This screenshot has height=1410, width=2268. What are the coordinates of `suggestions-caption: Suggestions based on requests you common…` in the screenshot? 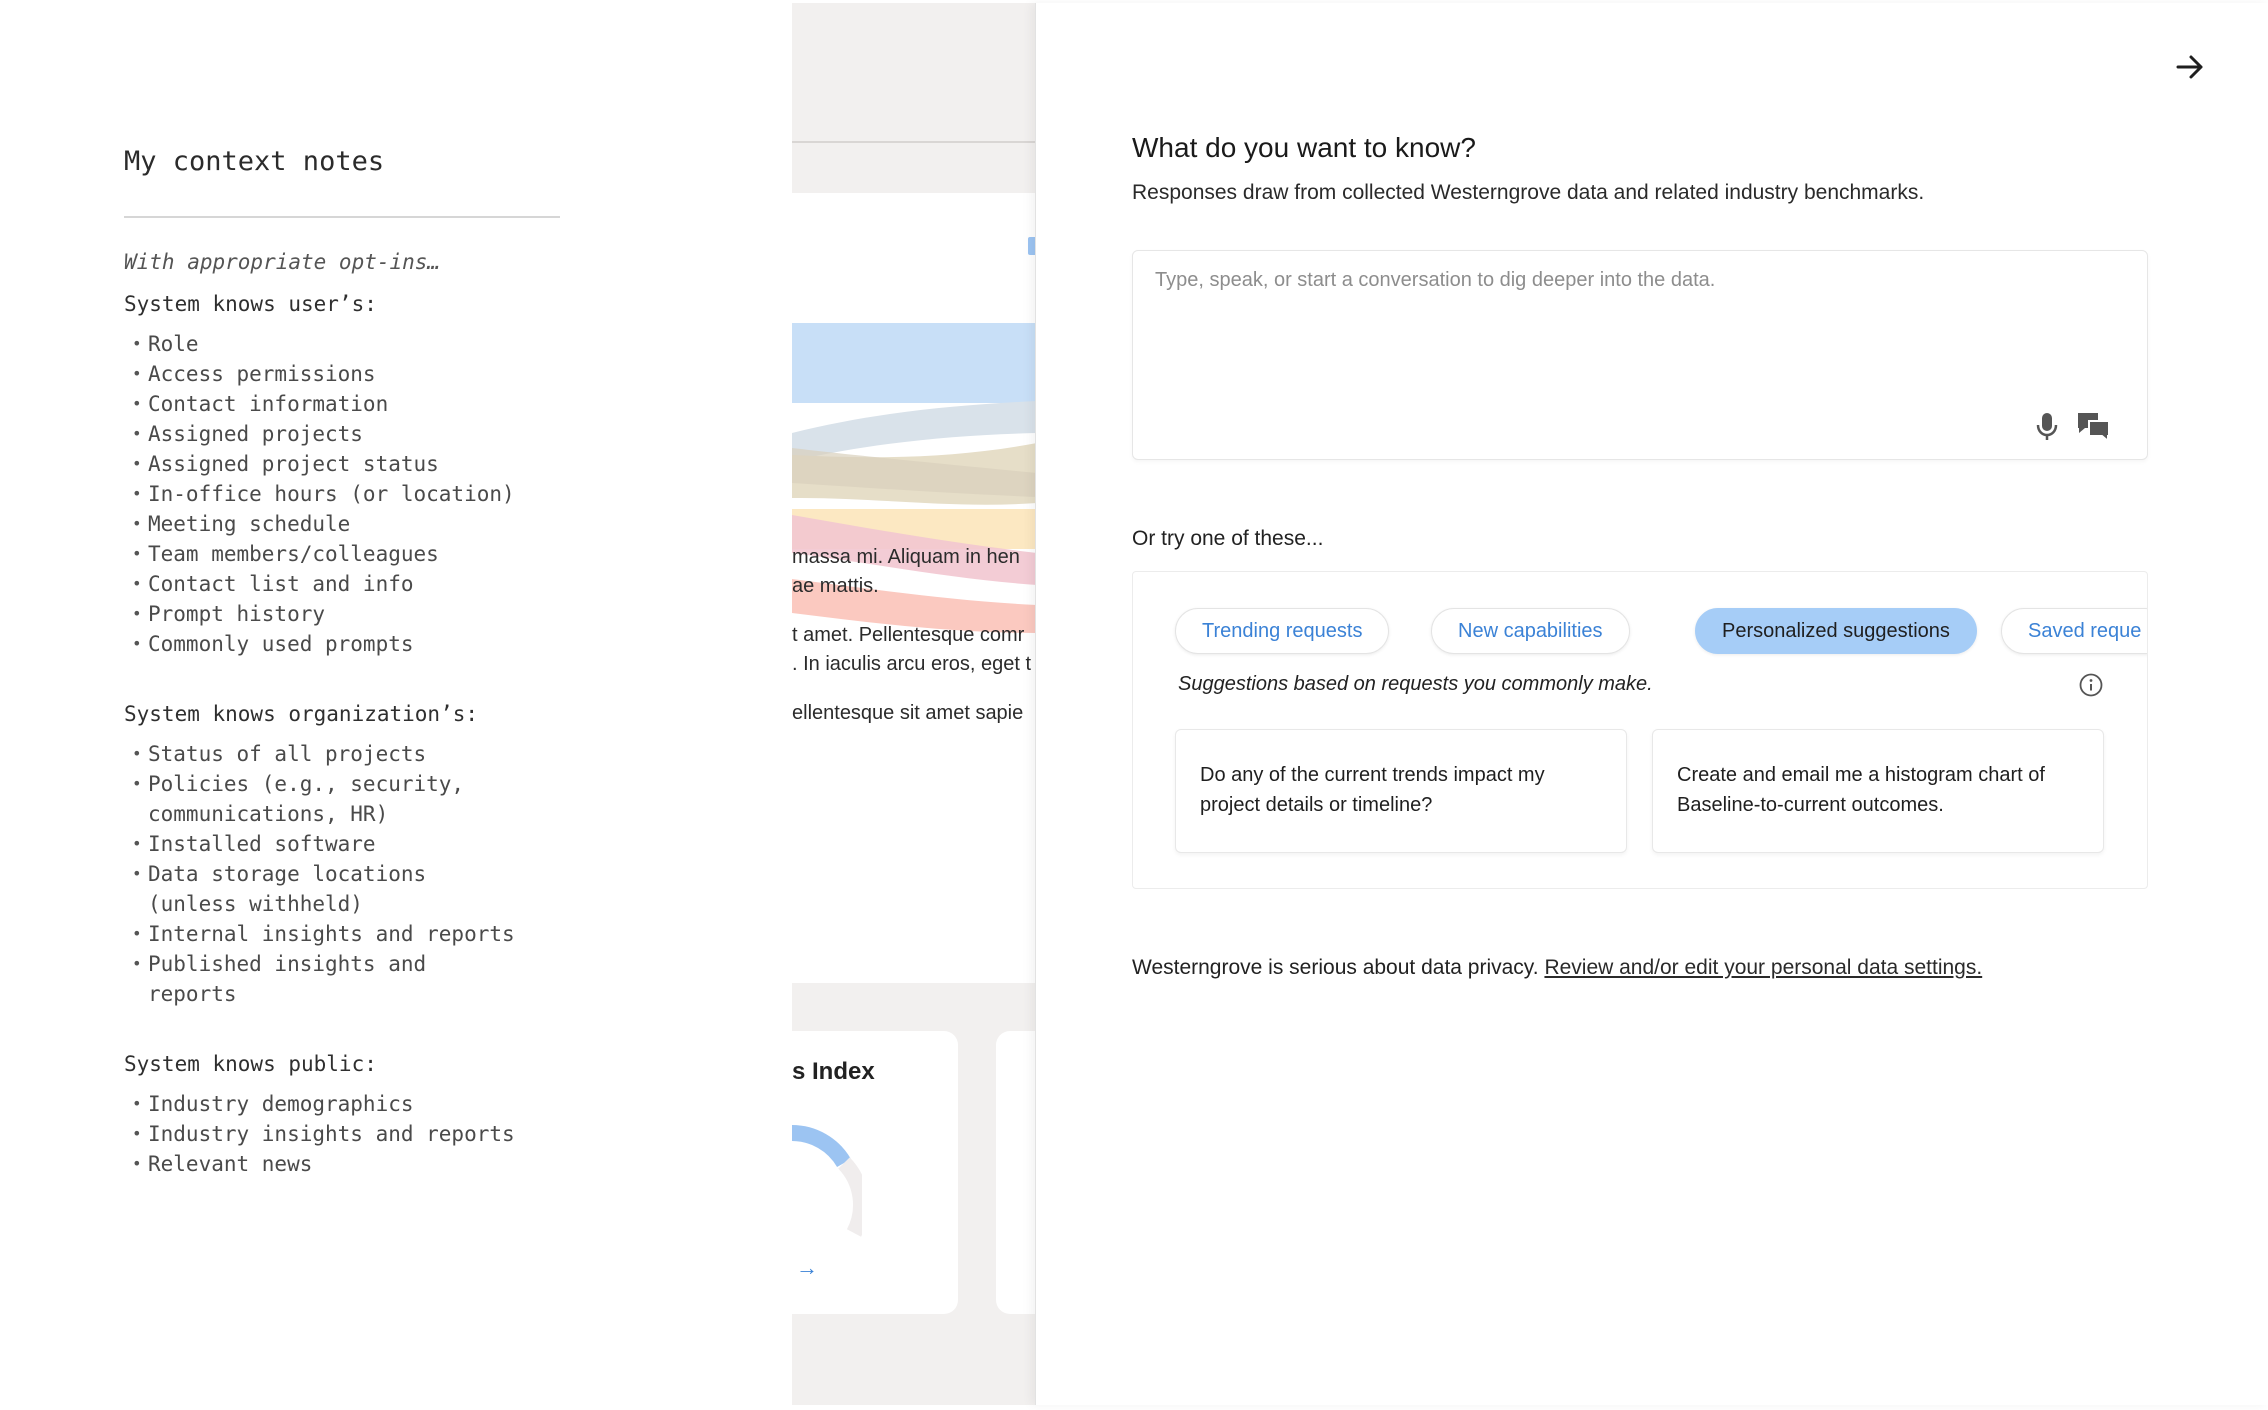 It's located at (1415, 684).